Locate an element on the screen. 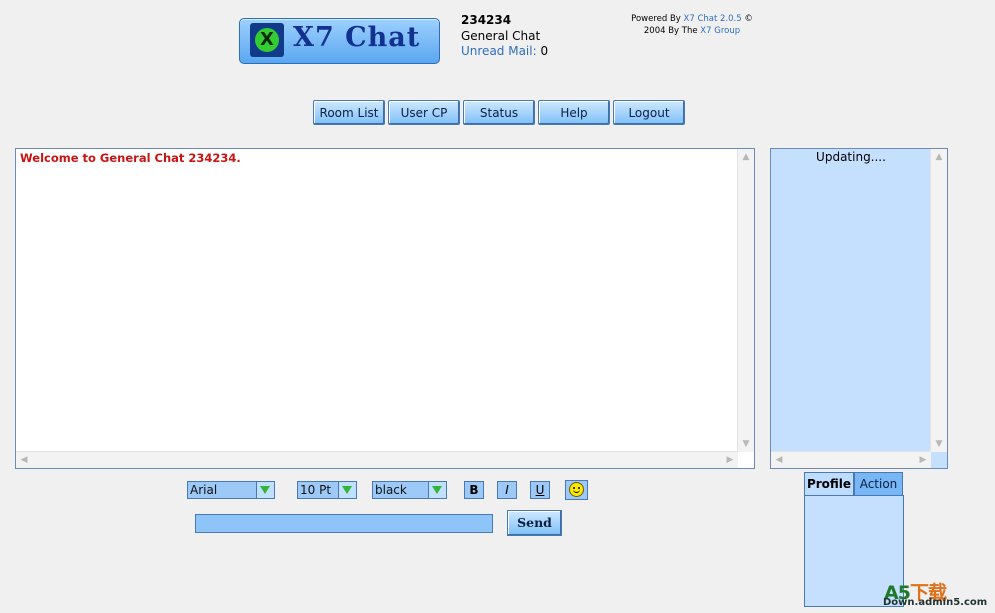 The width and height of the screenshot is (995, 613). a5-watermark: A5下载 Down.admin5.com is located at coordinates (937, 595).